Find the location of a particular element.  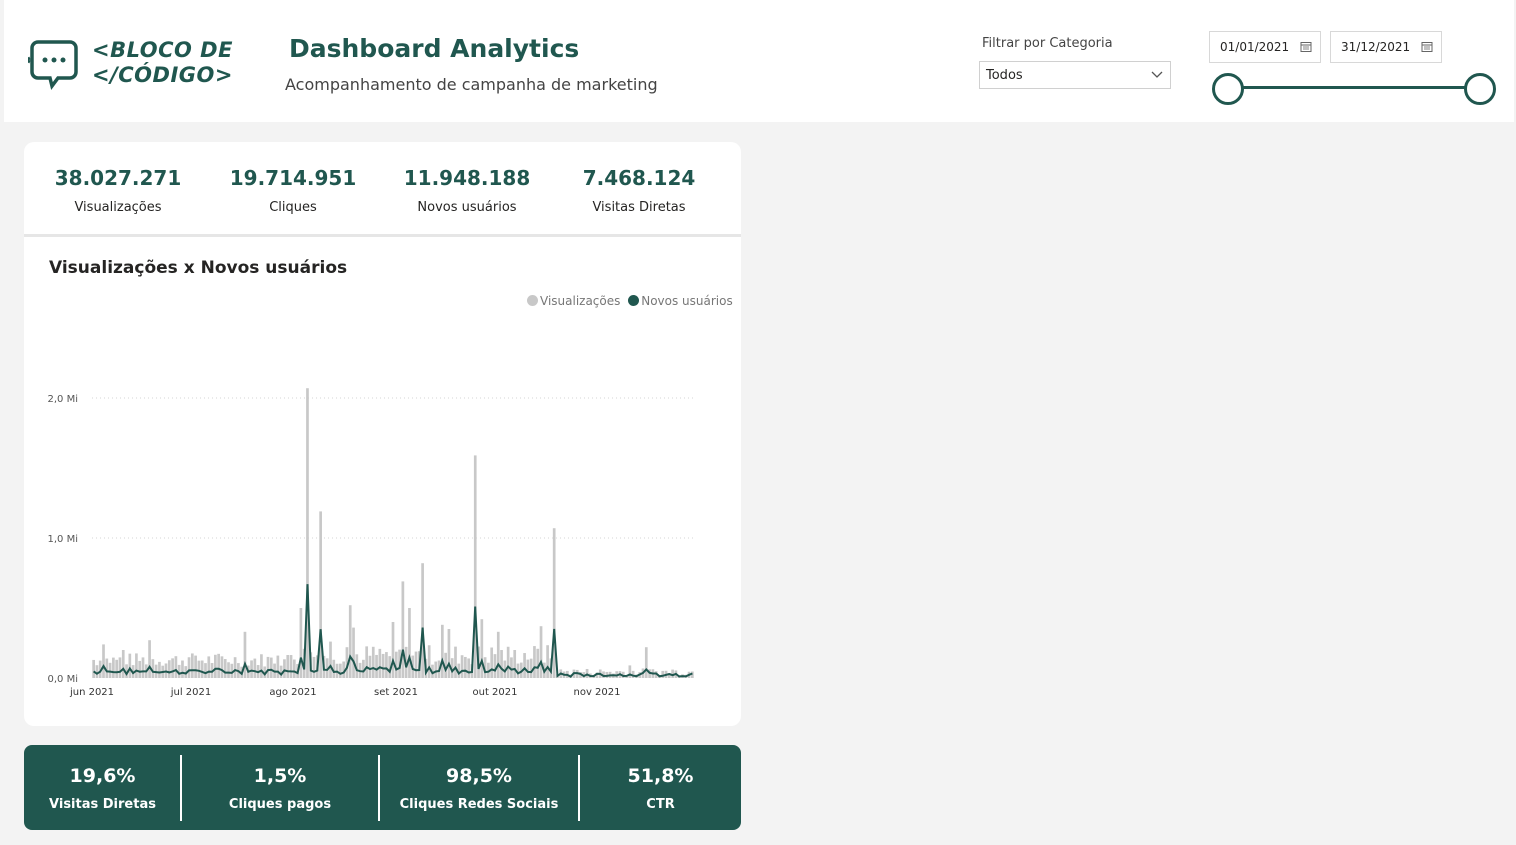

brand-logo-text: <BLOCO DE </CÓDIGO> is located at coordinates (162, 63).